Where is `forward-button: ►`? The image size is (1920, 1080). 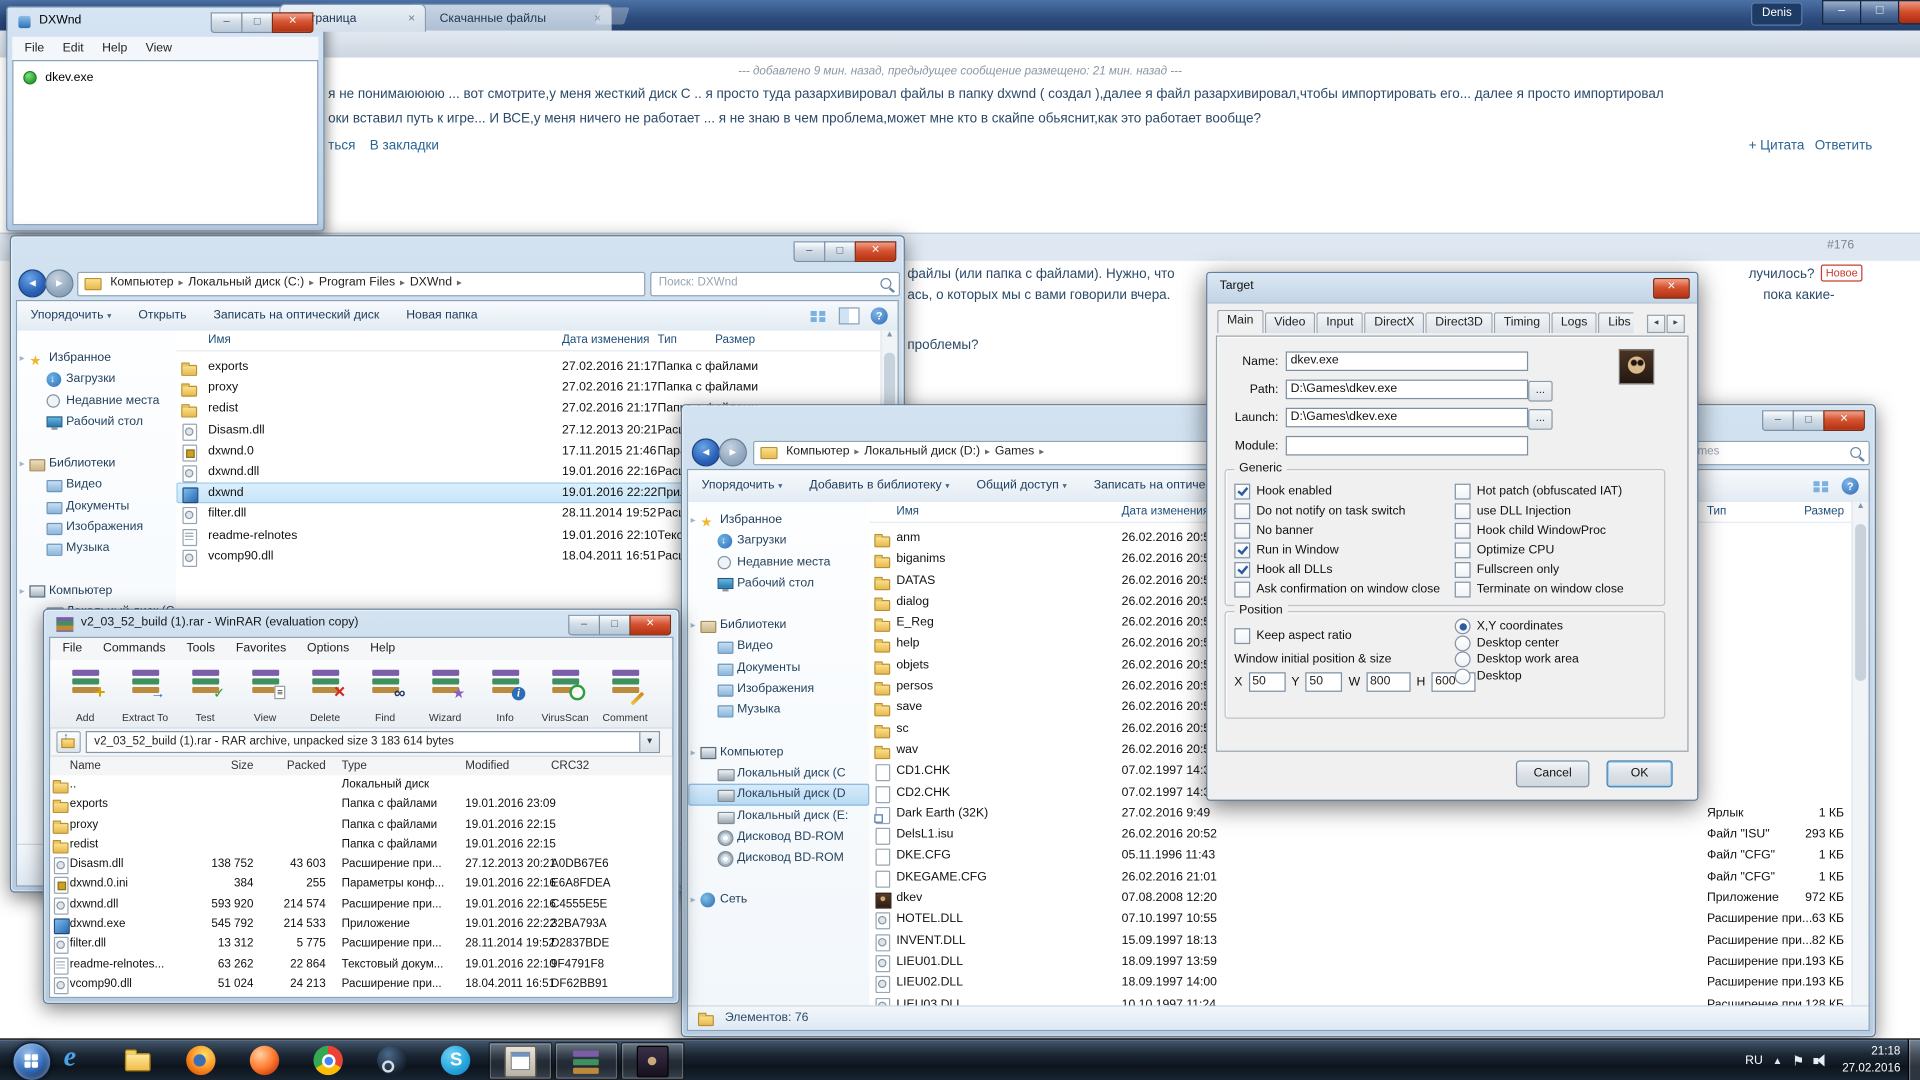 forward-button: ► is located at coordinates (732, 452).